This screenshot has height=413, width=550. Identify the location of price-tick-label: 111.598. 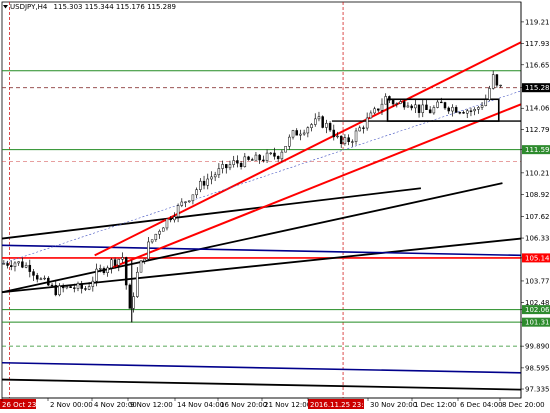
(537, 150).